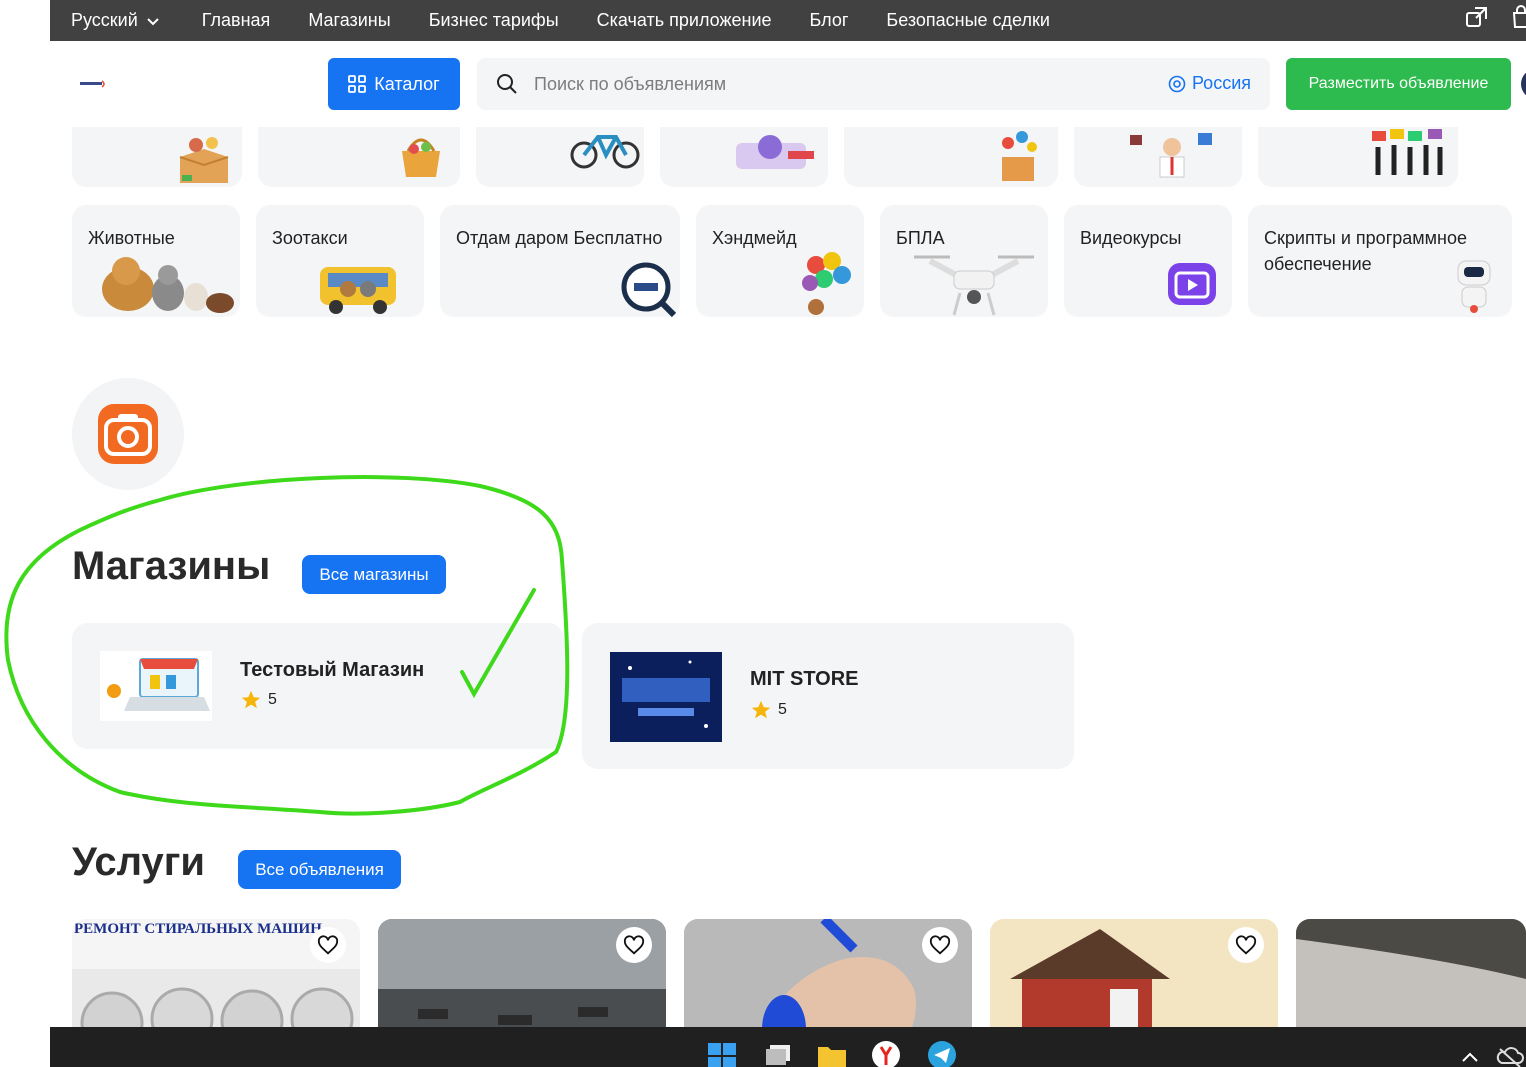 The width and height of the screenshot is (1526, 1067). I want to click on free-giveaway-image, so click(649, 289).